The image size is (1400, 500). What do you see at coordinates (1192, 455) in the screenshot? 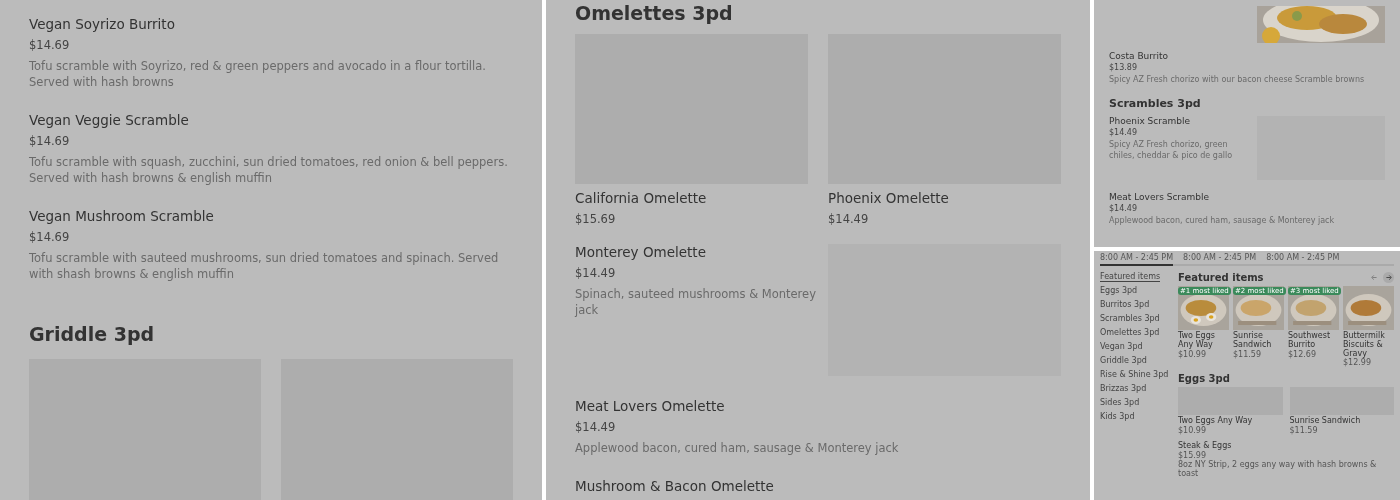
I see `item-price: $15.99` at bounding box center [1192, 455].